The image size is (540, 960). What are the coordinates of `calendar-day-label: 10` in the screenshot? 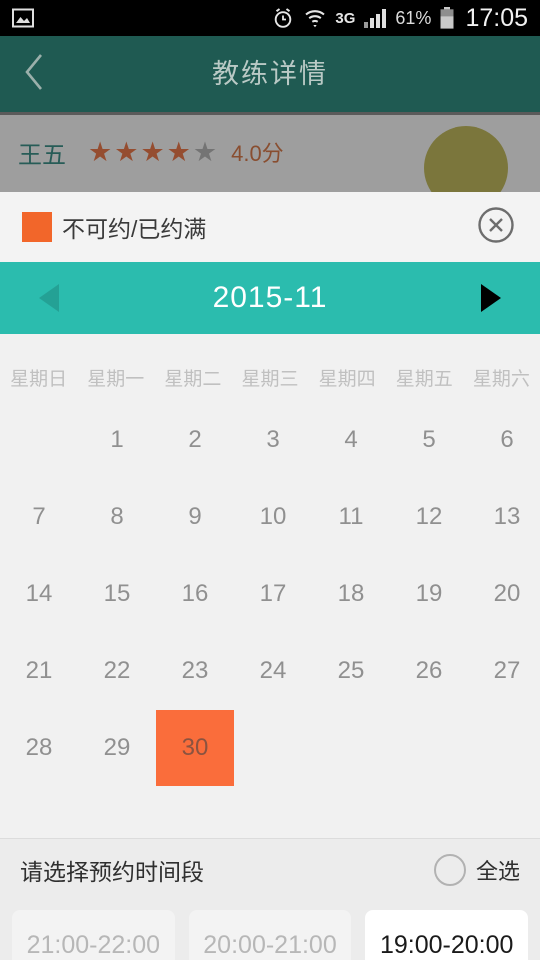 It's located at (273, 516).